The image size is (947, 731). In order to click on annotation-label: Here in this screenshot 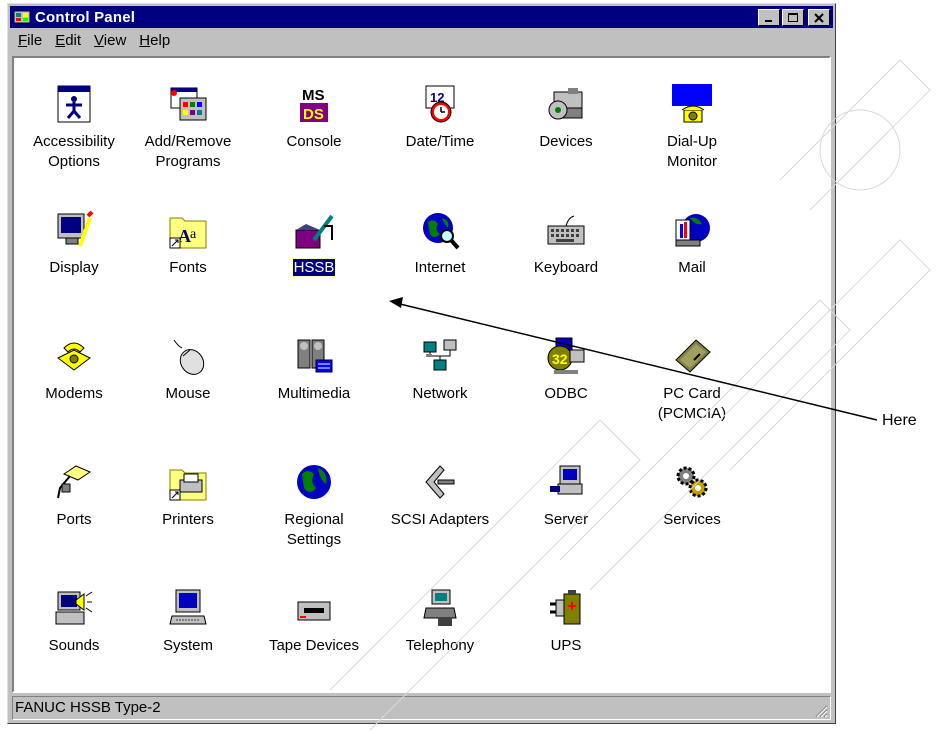, I will do `click(899, 420)`.